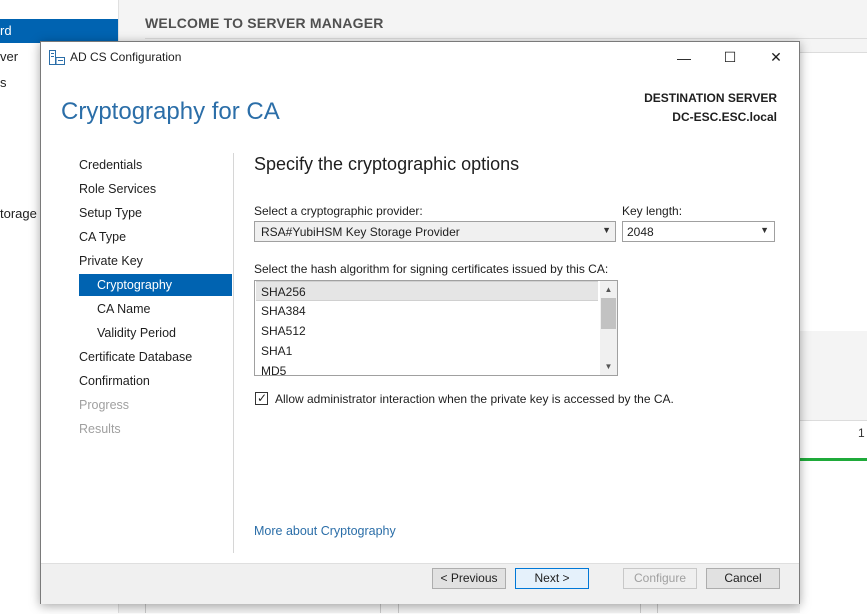 Image resolution: width=867 pixels, height=614 pixels. Describe the element at coordinates (59, 31) in the screenshot. I see `sidebar-item-dashboard: rd` at that location.